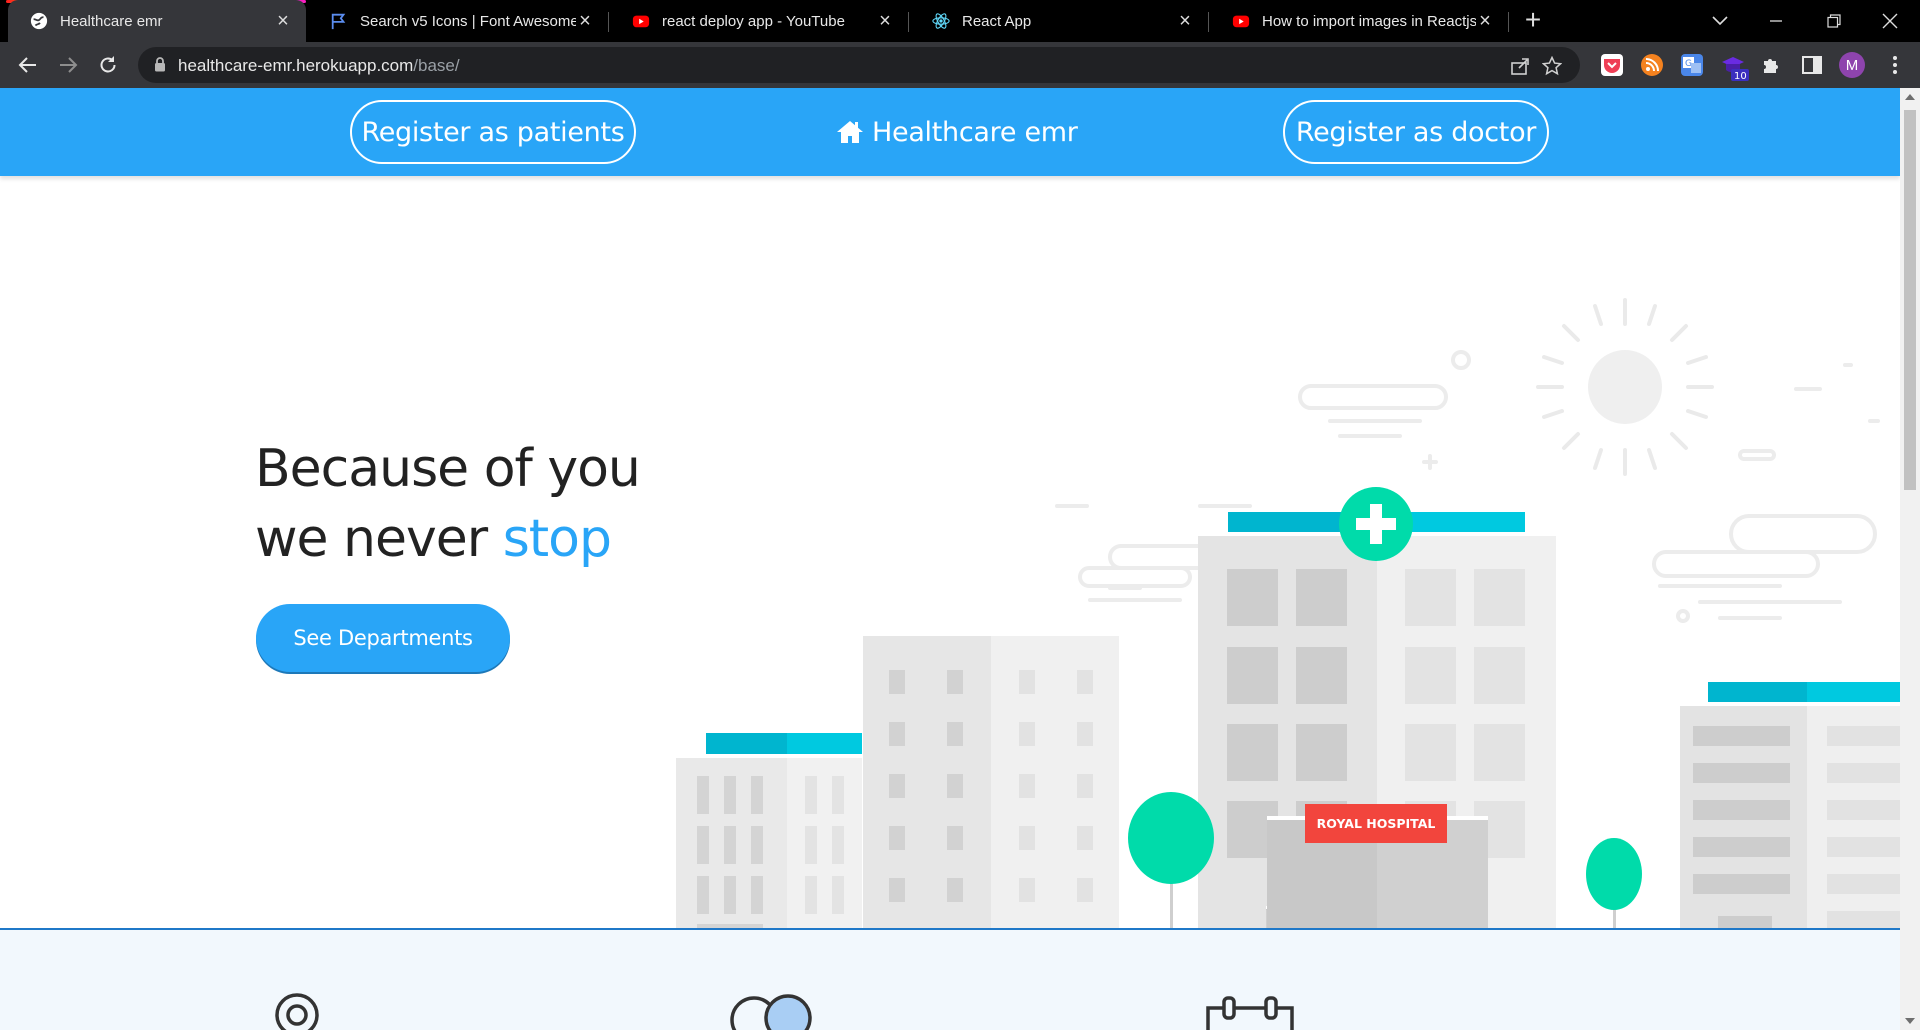 The height and width of the screenshot is (1030, 1920). Describe the element at coordinates (1735, 68) in the screenshot. I see `graduation-cap-extension-icon: 10` at that location.